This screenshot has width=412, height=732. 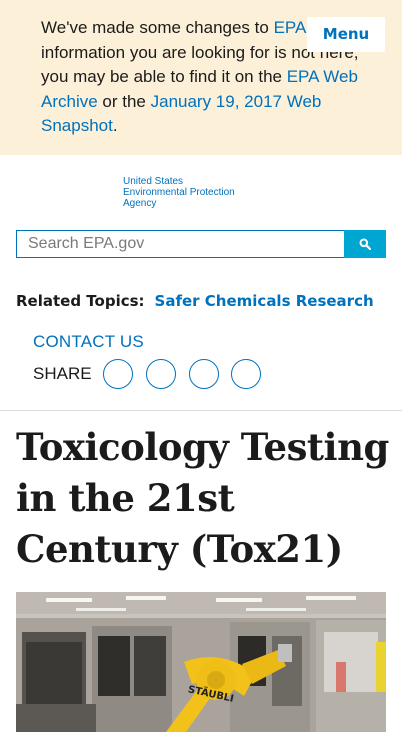 I want to click on epa-link: EPA., so click(x=292, y=27).